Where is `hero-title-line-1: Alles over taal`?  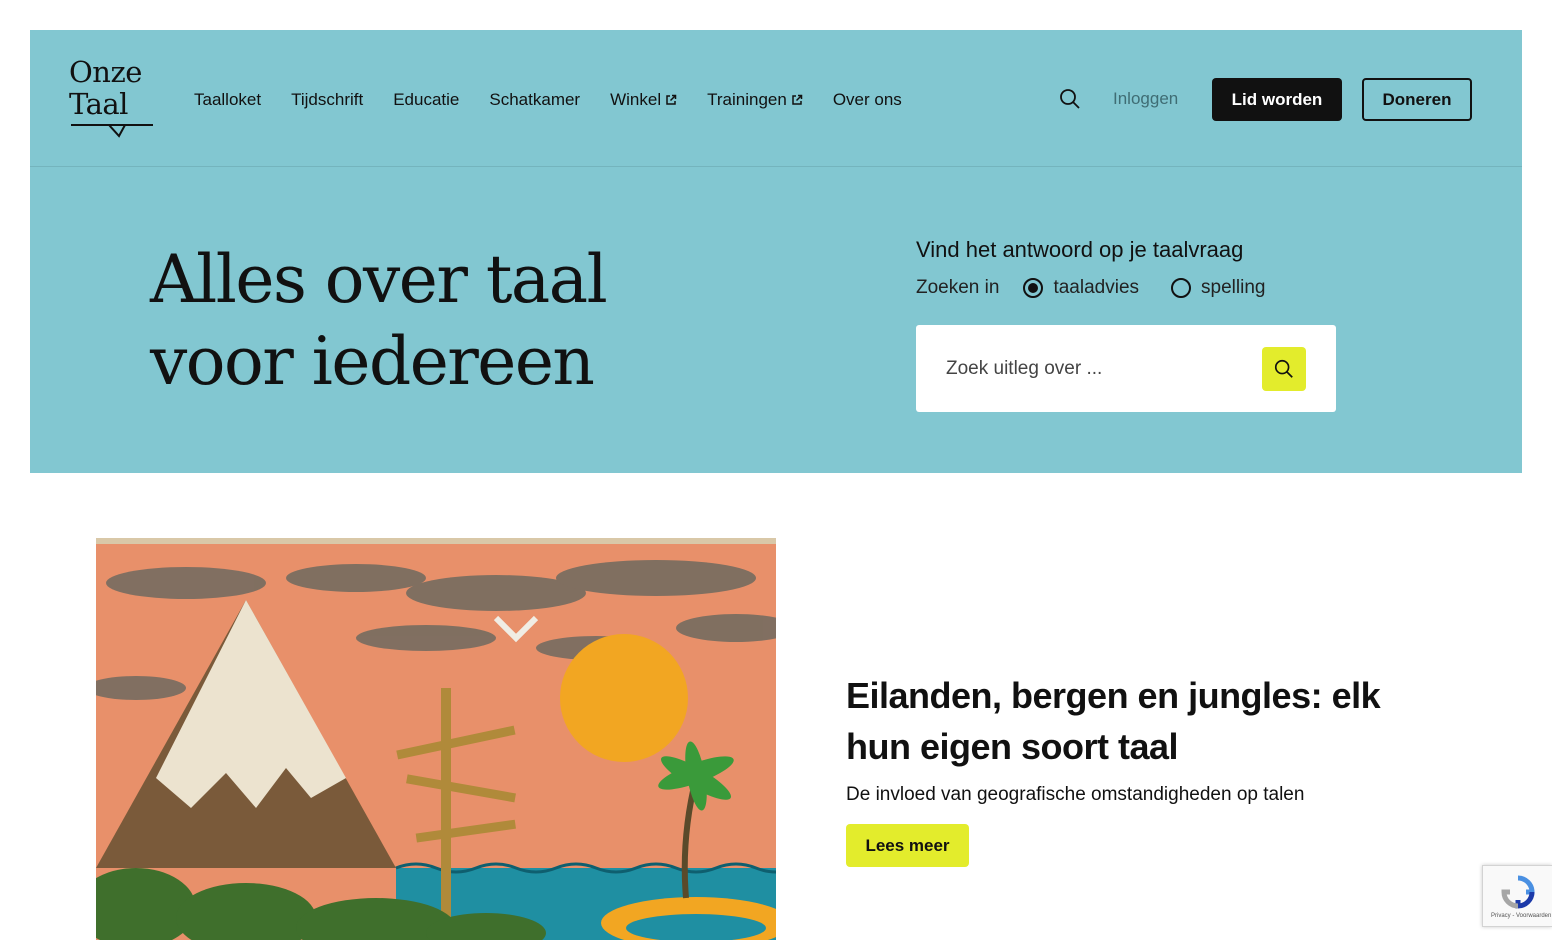
hero-title-line-1: Alles over taal is located at coordinates (379, 279).